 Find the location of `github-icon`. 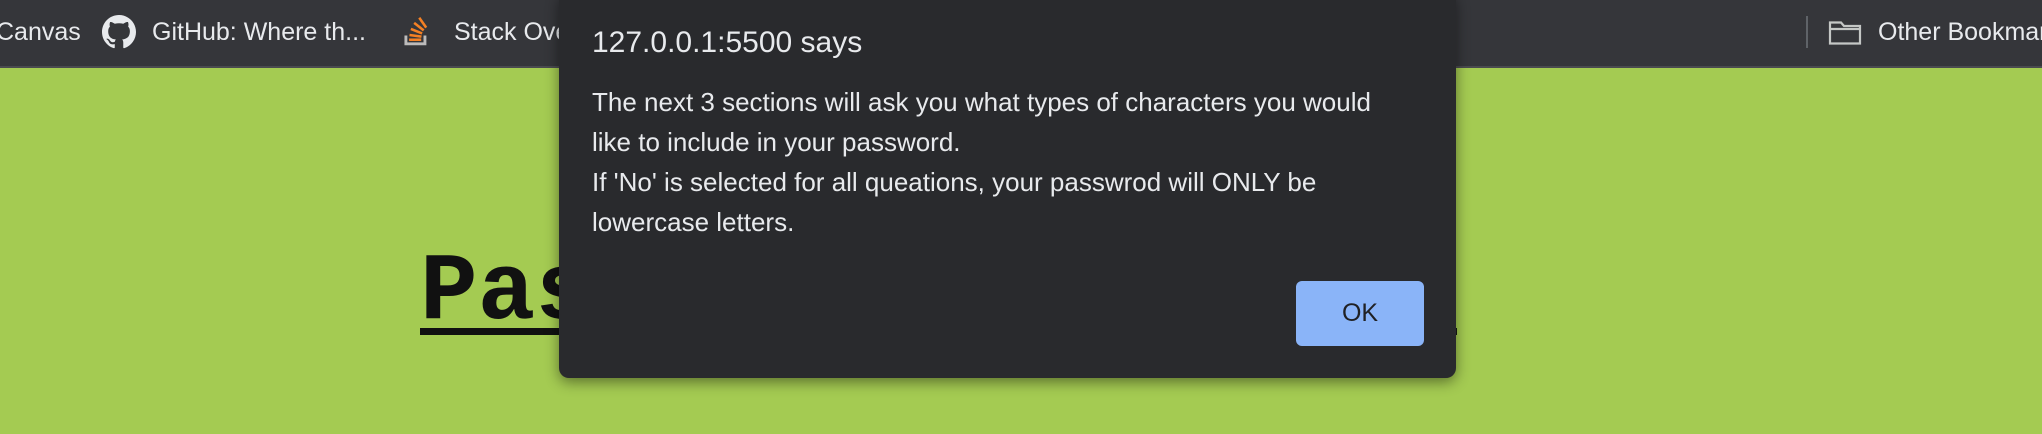

github-icon is located at coordinates (119, 32).